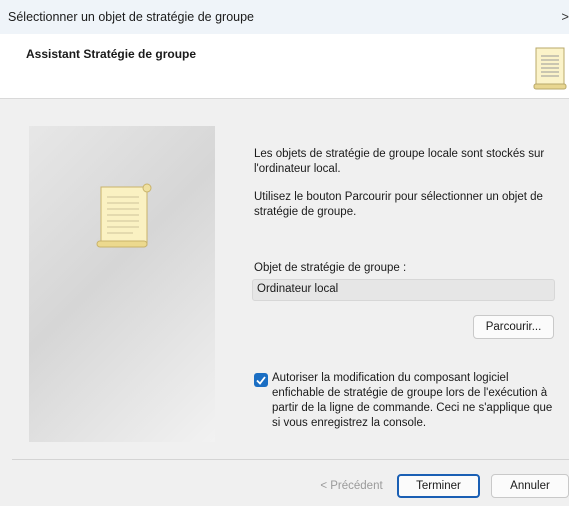 Image resolution: width=569 pixels, height=506 pixels. Describe the element at coordinates (530, 486) in the screenshot. I see `cancel-button: Annuler` at that location.